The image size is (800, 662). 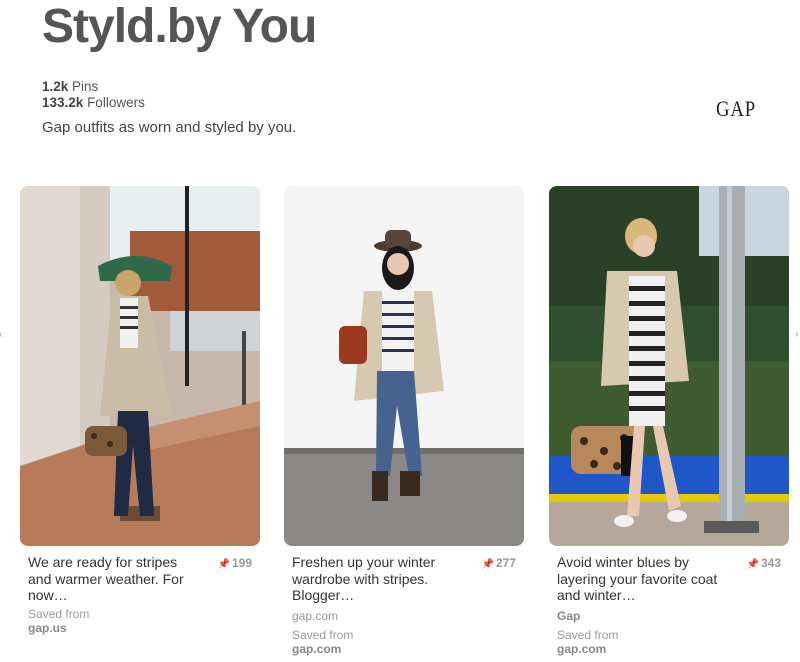 What do you see at coordinates (499, 563) in the screenshot?
I see `repin-count: 📌 277` at bounding box center [499, 563].